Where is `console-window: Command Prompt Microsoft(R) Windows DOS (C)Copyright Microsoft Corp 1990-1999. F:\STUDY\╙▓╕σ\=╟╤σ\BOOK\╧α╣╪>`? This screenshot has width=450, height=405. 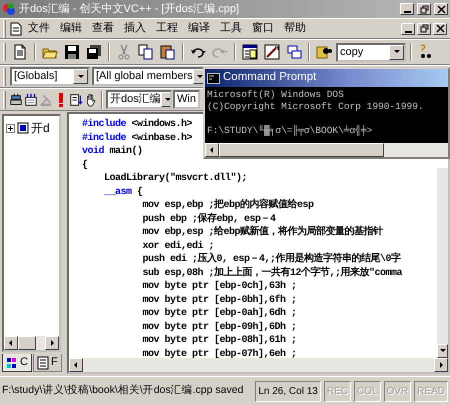
console-window: Command Prompt Microsoft(R) Windows DOS (C)Copyright Microsoft Corp 1990-1999. F:\STUDY\╙▓╕σ\=╟╤σ\BOOK\╧α╣╪> is located at coordinates (326, 113).